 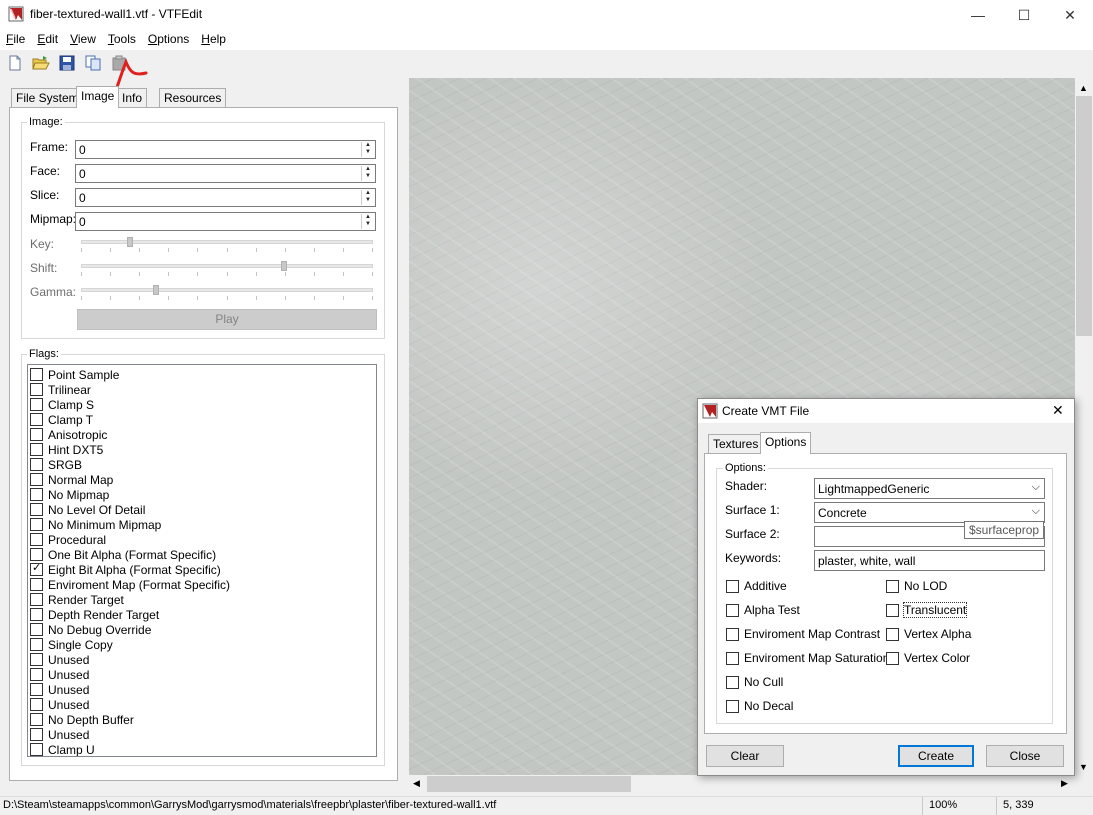 What do you see at coordinates (759, 706) in the screenshot?
I see `dialog-option-checks_left-5: No Decal` at bounding box center [759, 706].